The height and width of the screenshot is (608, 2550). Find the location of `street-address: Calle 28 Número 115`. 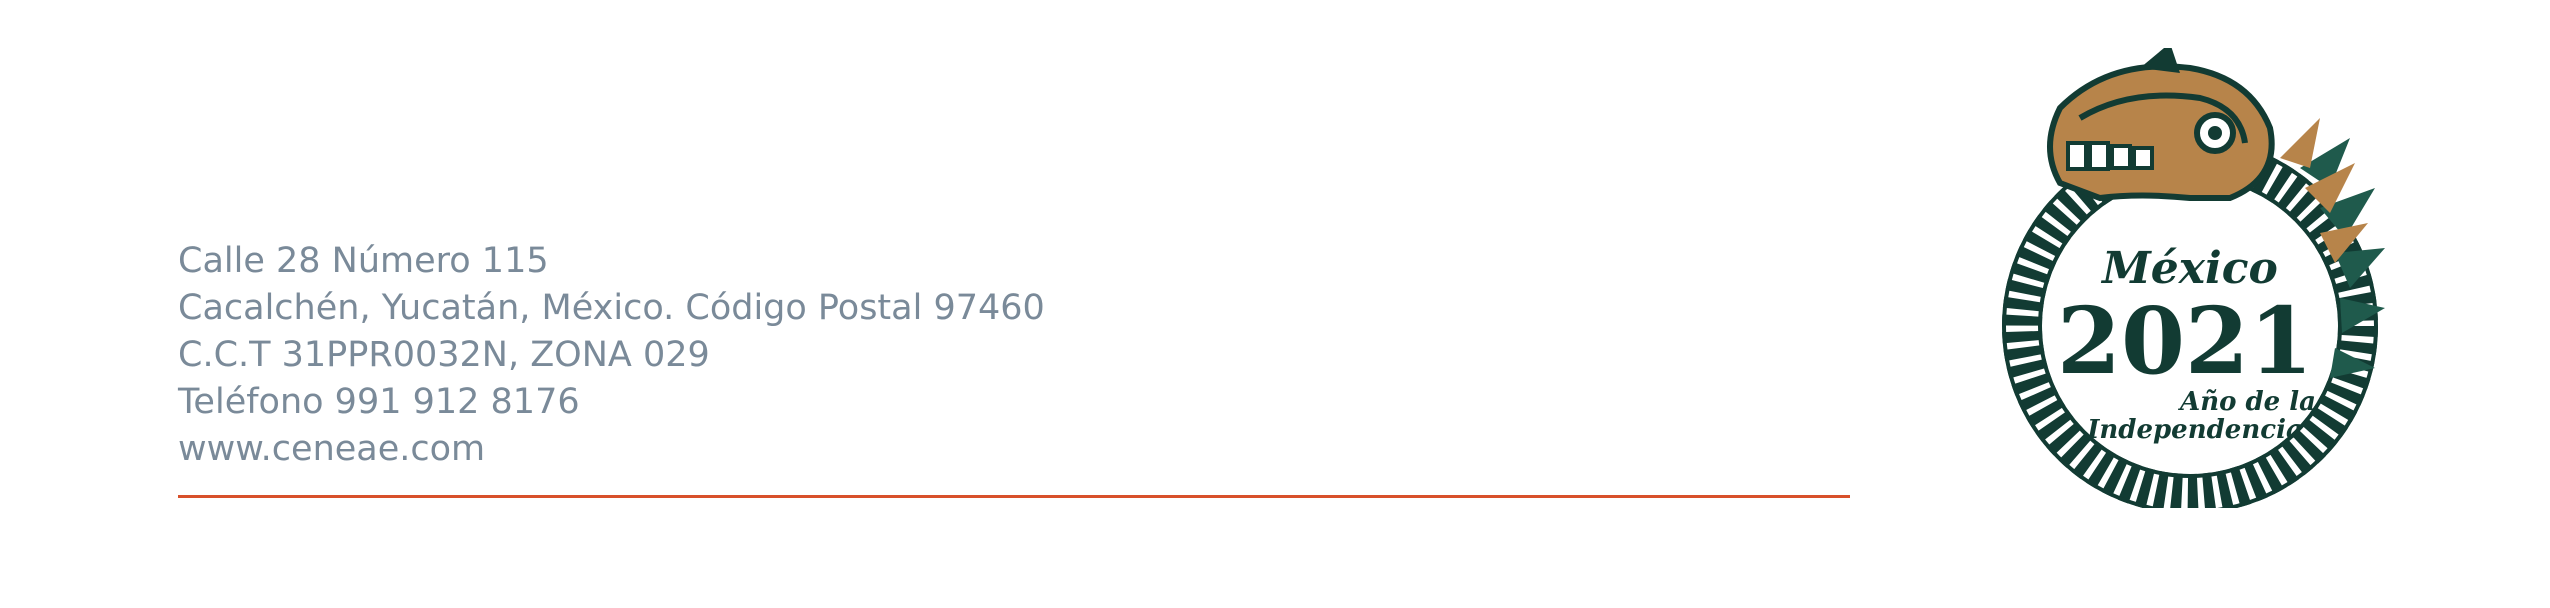

street-address: Calle 28 Número 115 is located at coordinates (363, 261).